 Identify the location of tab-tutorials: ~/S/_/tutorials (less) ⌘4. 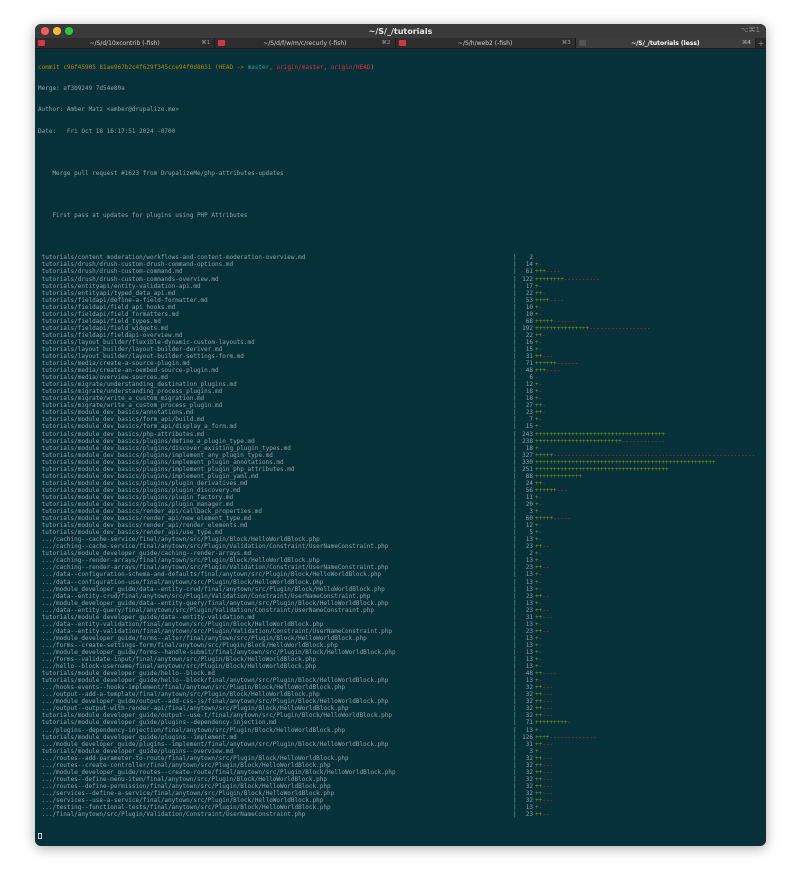
(665, 43).